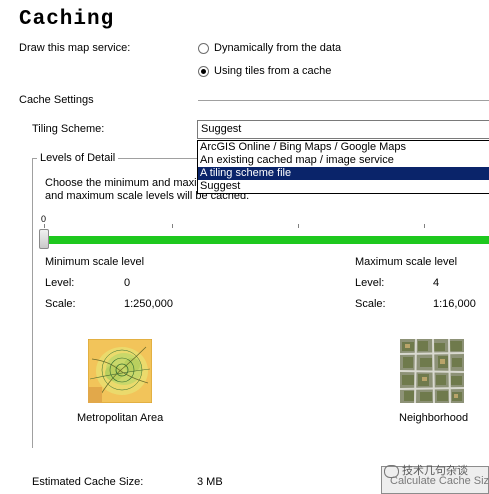 The image size is (489, 494). Describe the element at coordinates (125, 183) in the screenshot. I see `lod-instructions-line1: Choose the minimum and maxim` at that location.